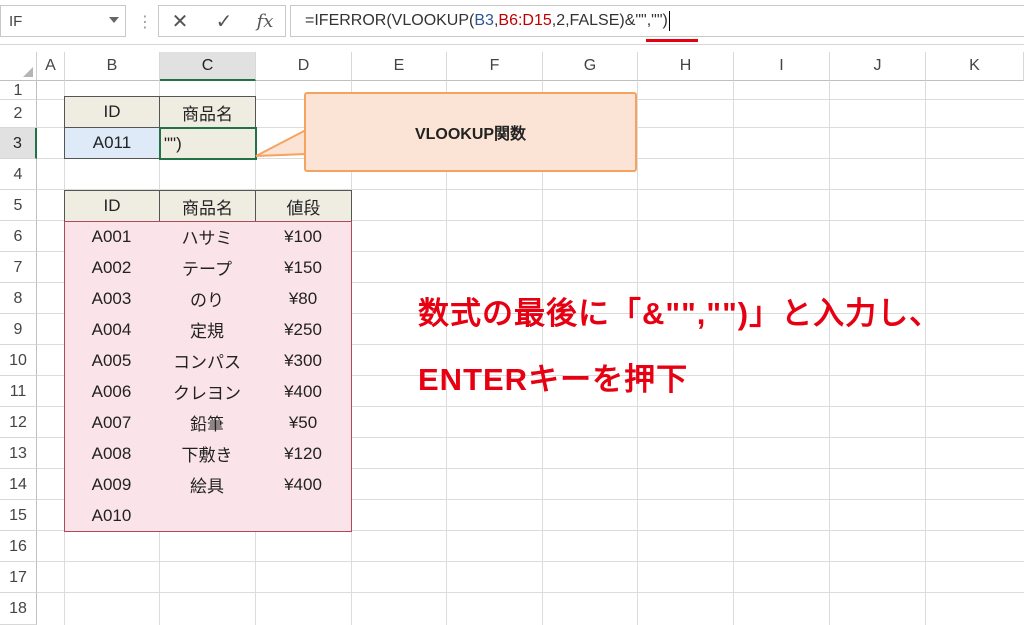 The image size is (1024, 625). What do you see at coordinates (303, 268) in the screenshot?
I see `table-cell-price: ¥150` at bounding box center [303, 268].